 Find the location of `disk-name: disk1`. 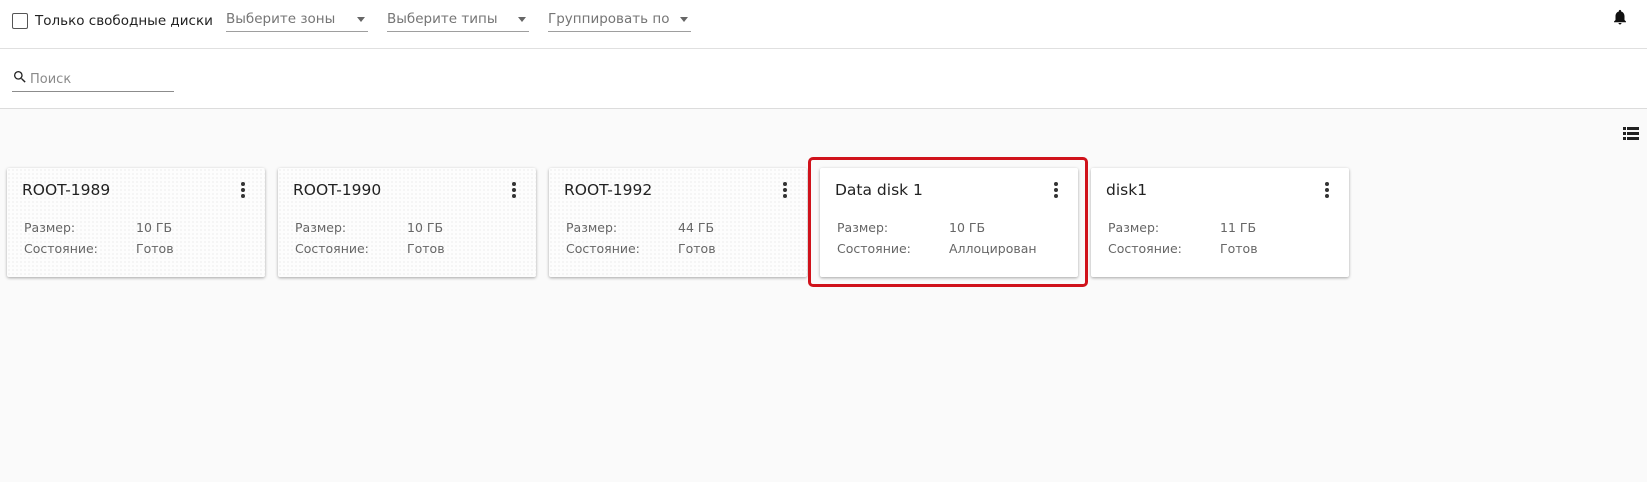

disk-name: disk1 is located at coordinates (1127, 190).